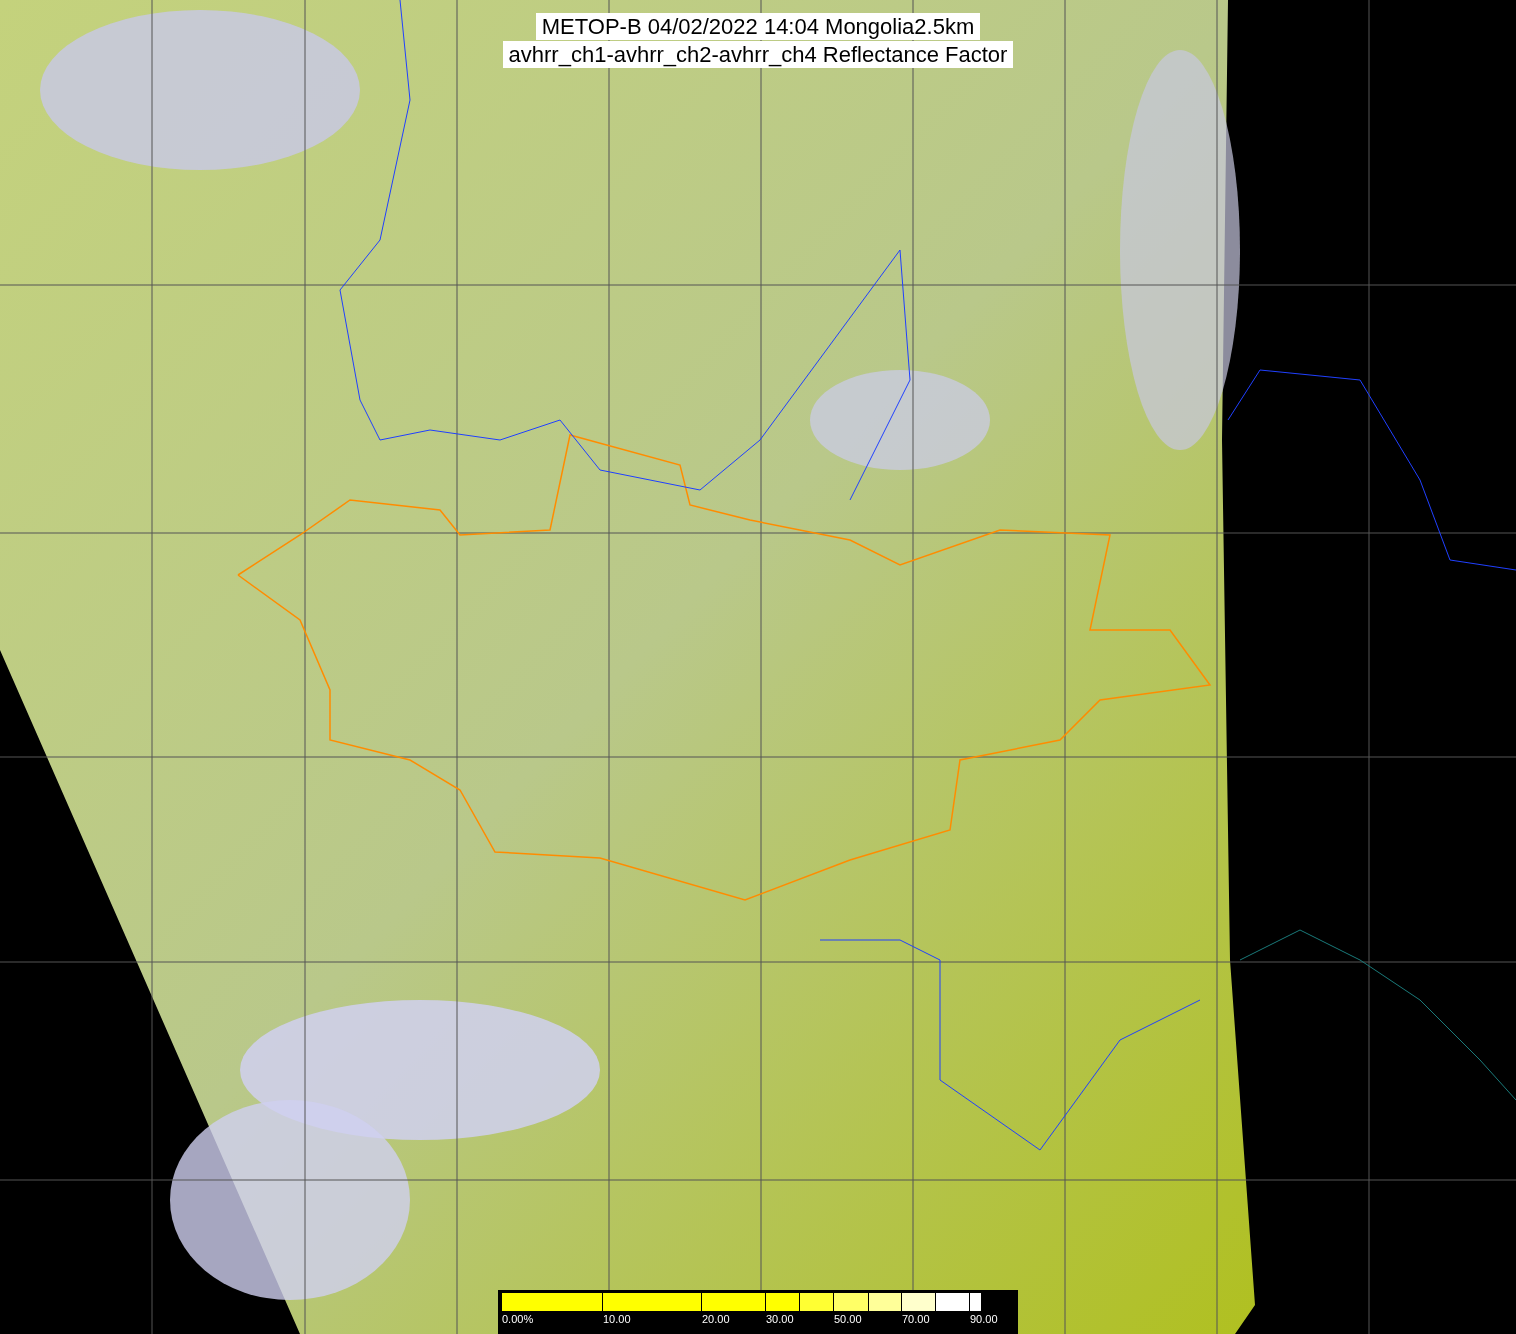  Describe the element at coordinates (780, 1319) in the screenshot. I see `colorbar-tick-label: 30.00` at that location.